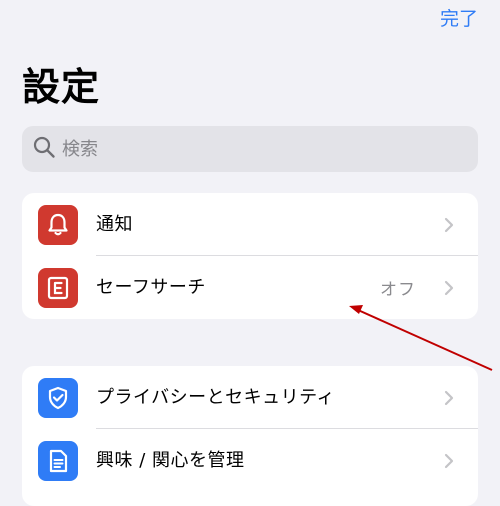 This screenshot has height=506, width=500. I want to click on manage-interests-label: 興味 / 関心を管理, so click(170, 460).